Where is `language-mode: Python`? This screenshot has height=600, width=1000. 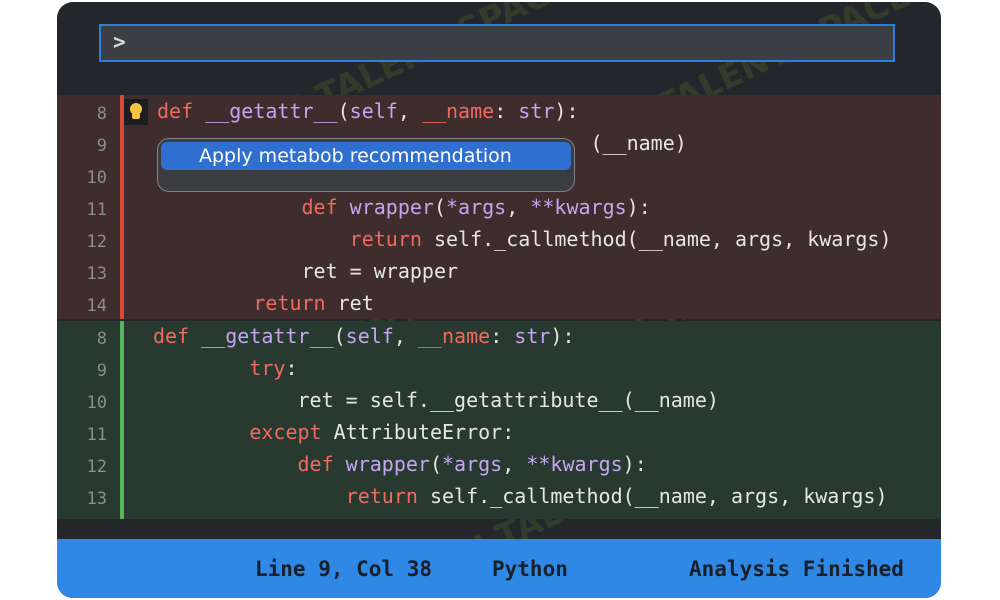
language-mode: Python is located at coordinates (530, 569).